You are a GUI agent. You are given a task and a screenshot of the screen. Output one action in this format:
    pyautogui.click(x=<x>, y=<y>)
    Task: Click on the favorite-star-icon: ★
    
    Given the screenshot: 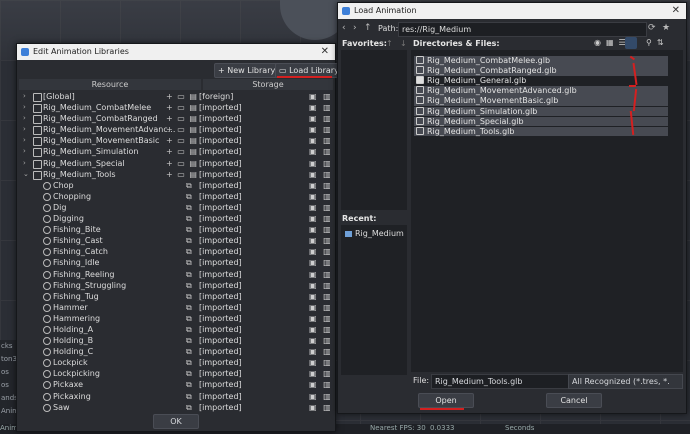 What is the action you would take?
    pyautogui.click(x=666, y=28)
    